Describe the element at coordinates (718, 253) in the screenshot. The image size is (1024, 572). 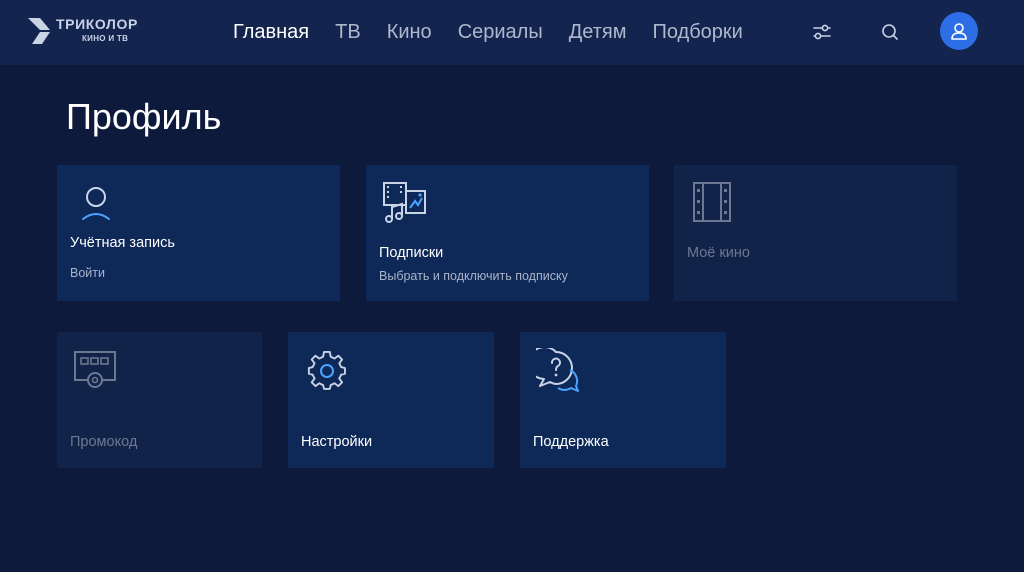
I see `tile-my-kino-label: Моё кино` at that location.